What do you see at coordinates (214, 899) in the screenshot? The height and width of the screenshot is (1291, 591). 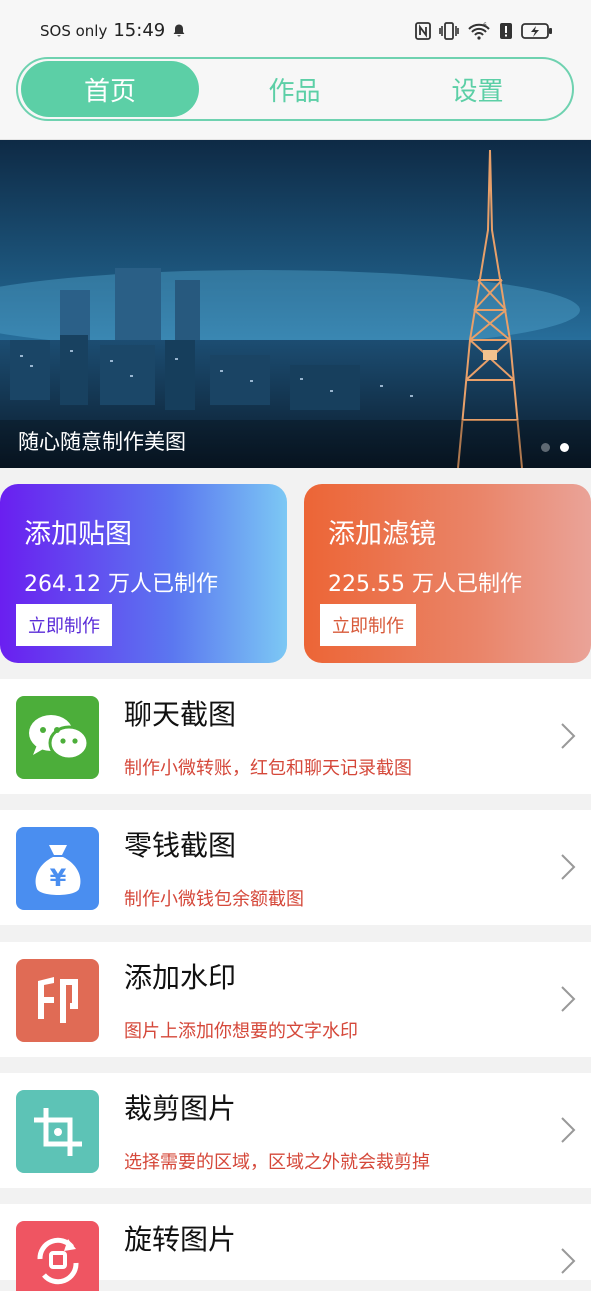 I see `item-description: 制作小微钱包余额截图` at bounding box center [214, 899].